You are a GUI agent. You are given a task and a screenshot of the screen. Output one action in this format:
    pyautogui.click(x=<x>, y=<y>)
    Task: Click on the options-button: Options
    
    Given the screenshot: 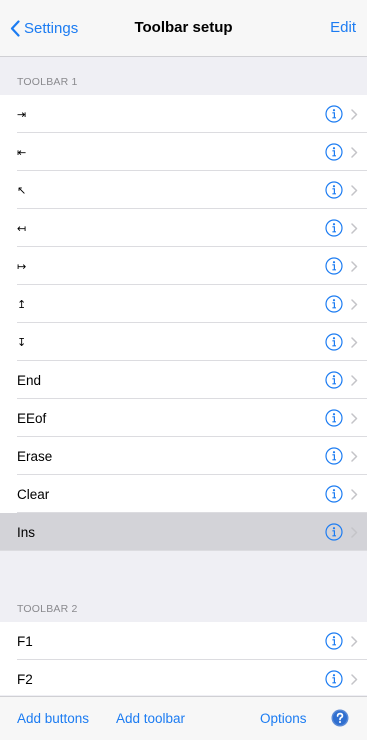 What is the action you would take?
    pyautogui.click(x=283, y=718)
    